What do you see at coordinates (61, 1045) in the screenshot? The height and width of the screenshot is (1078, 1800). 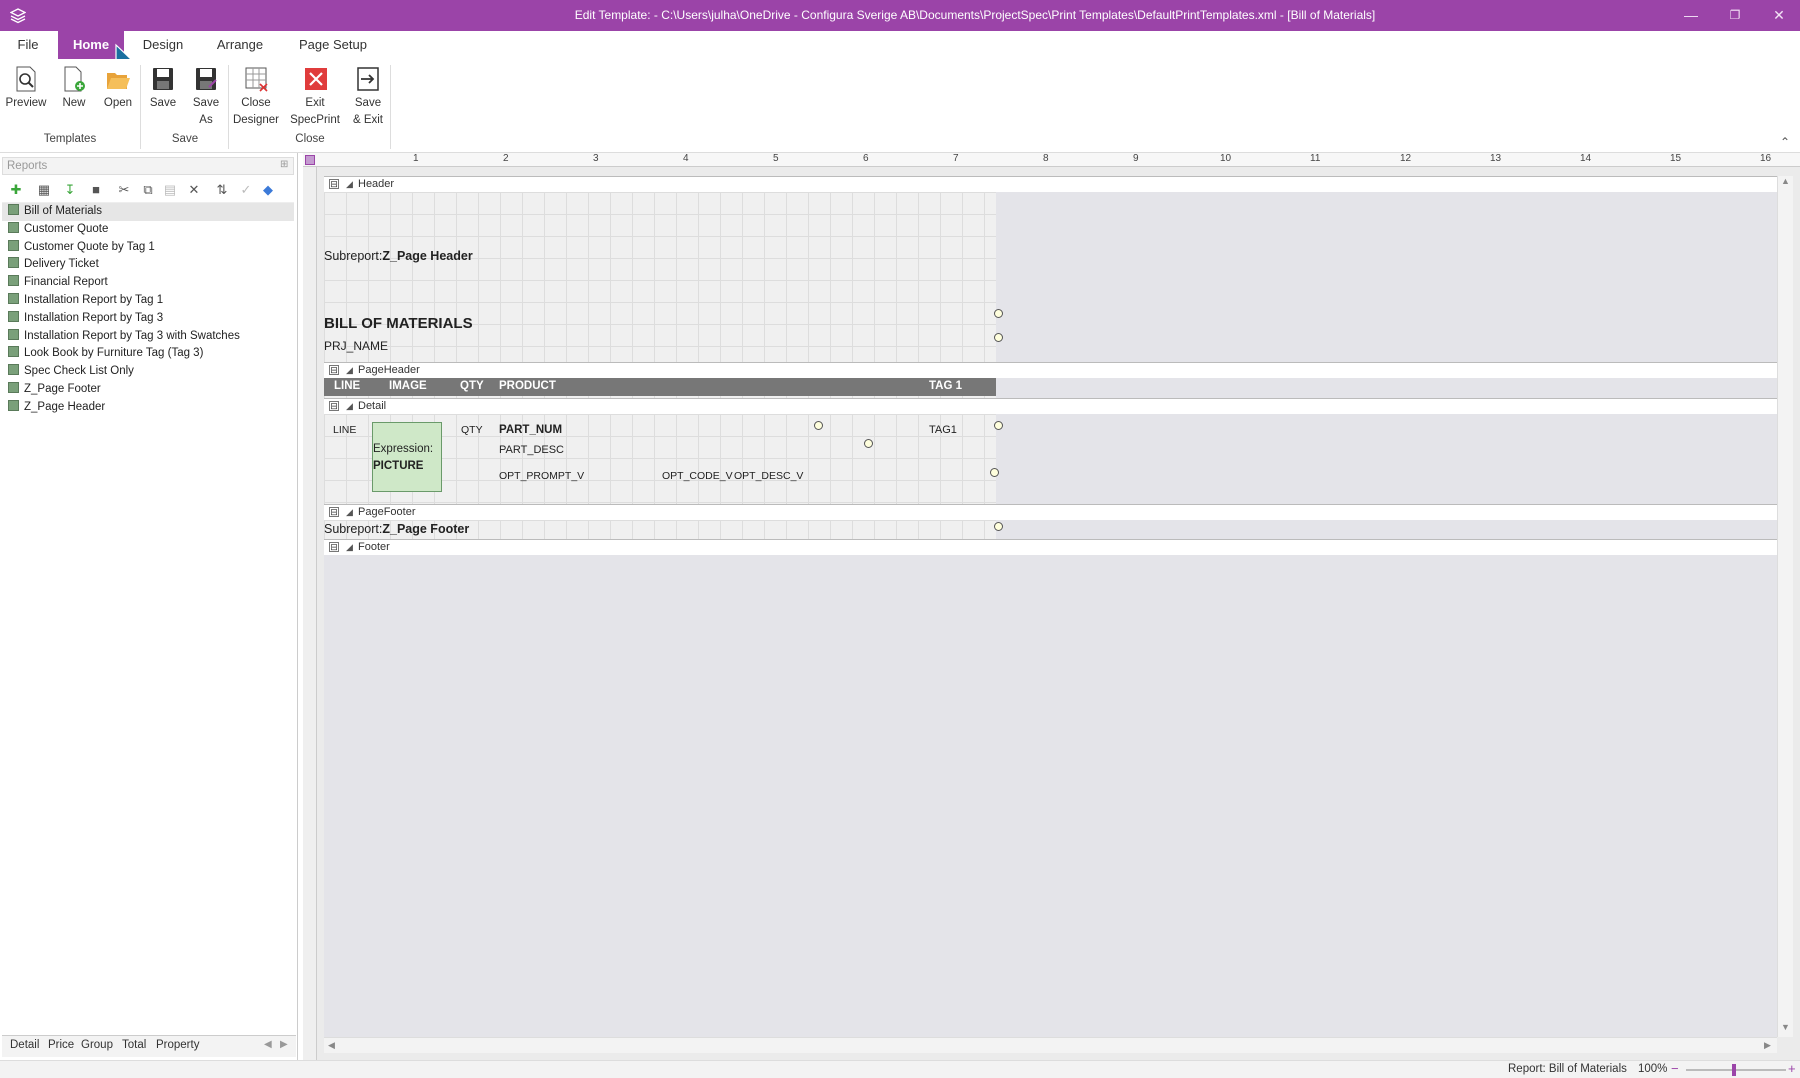 I see `tab-price: Price` at bounding box center [61, 1045].